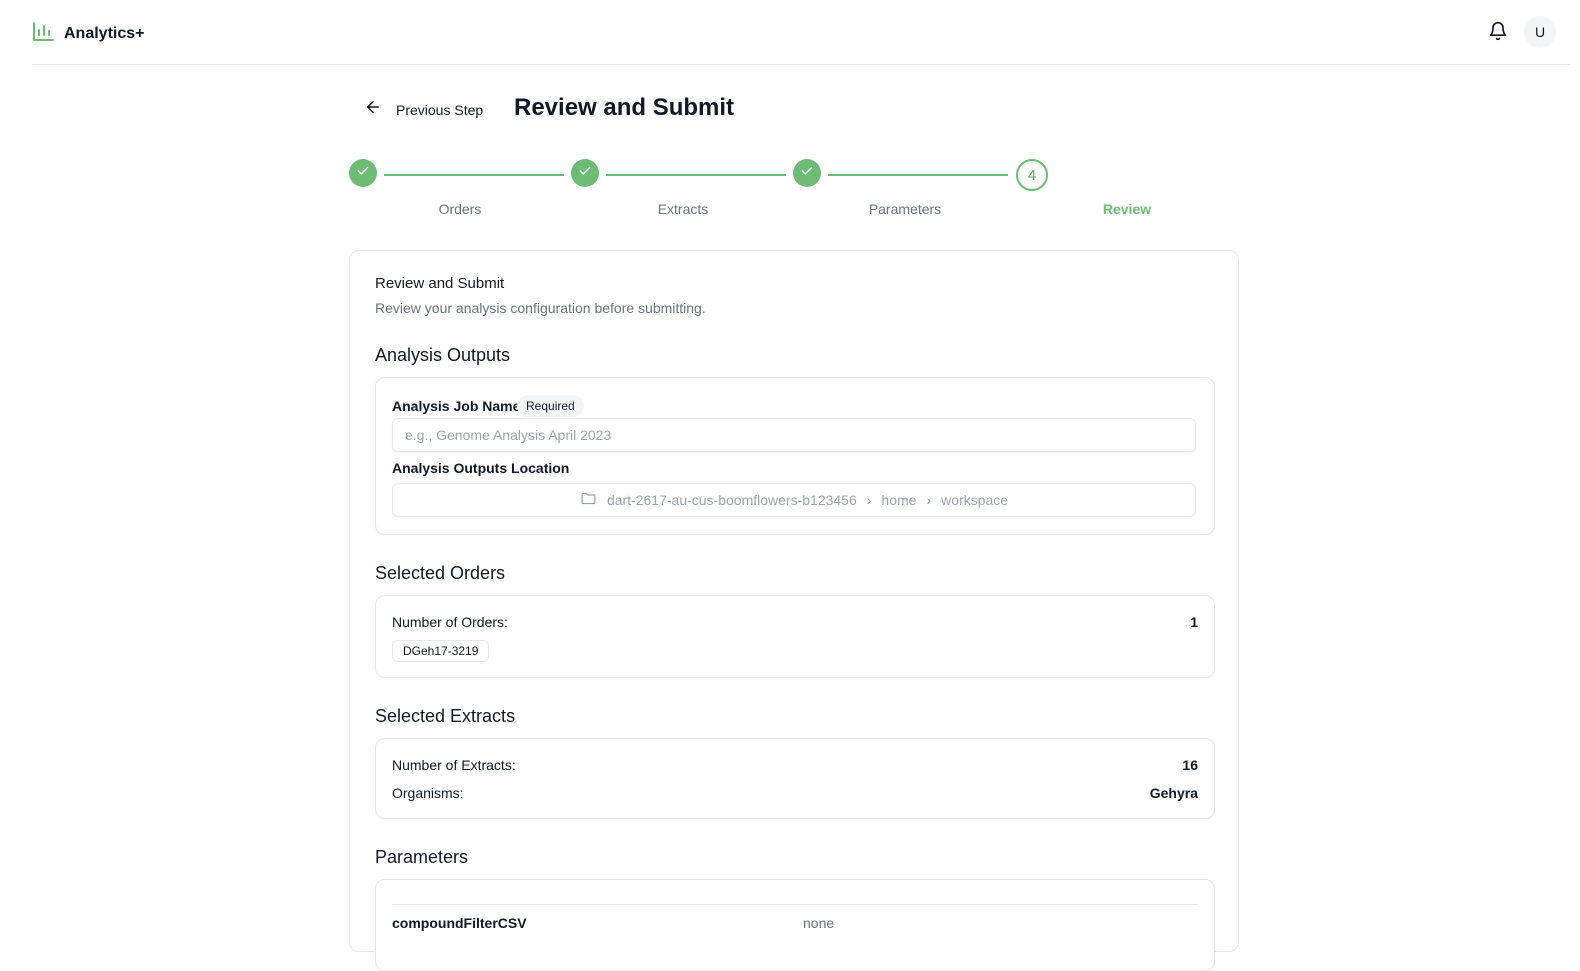 Image resolution: width=1580 pixels, height=971 pixels. Describe the element at coordinates (1194, 622) in the screenshot. I see `orders-count-value: 1` at that location.